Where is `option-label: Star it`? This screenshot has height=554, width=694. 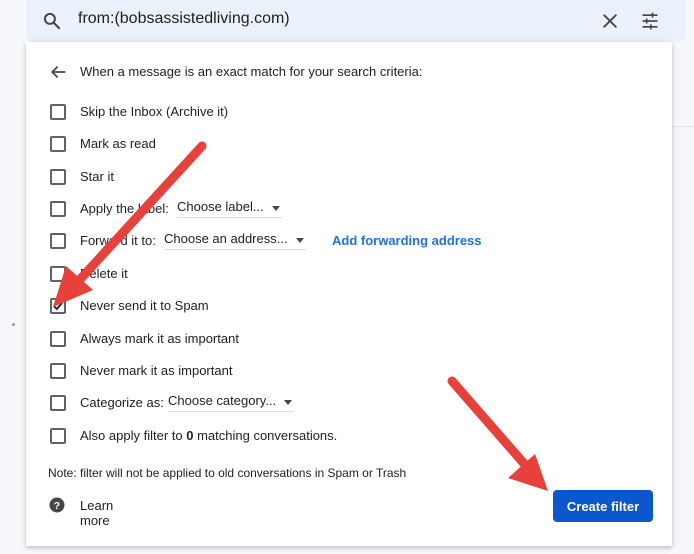
option-label: Star it is located at coordinates (97, 176).